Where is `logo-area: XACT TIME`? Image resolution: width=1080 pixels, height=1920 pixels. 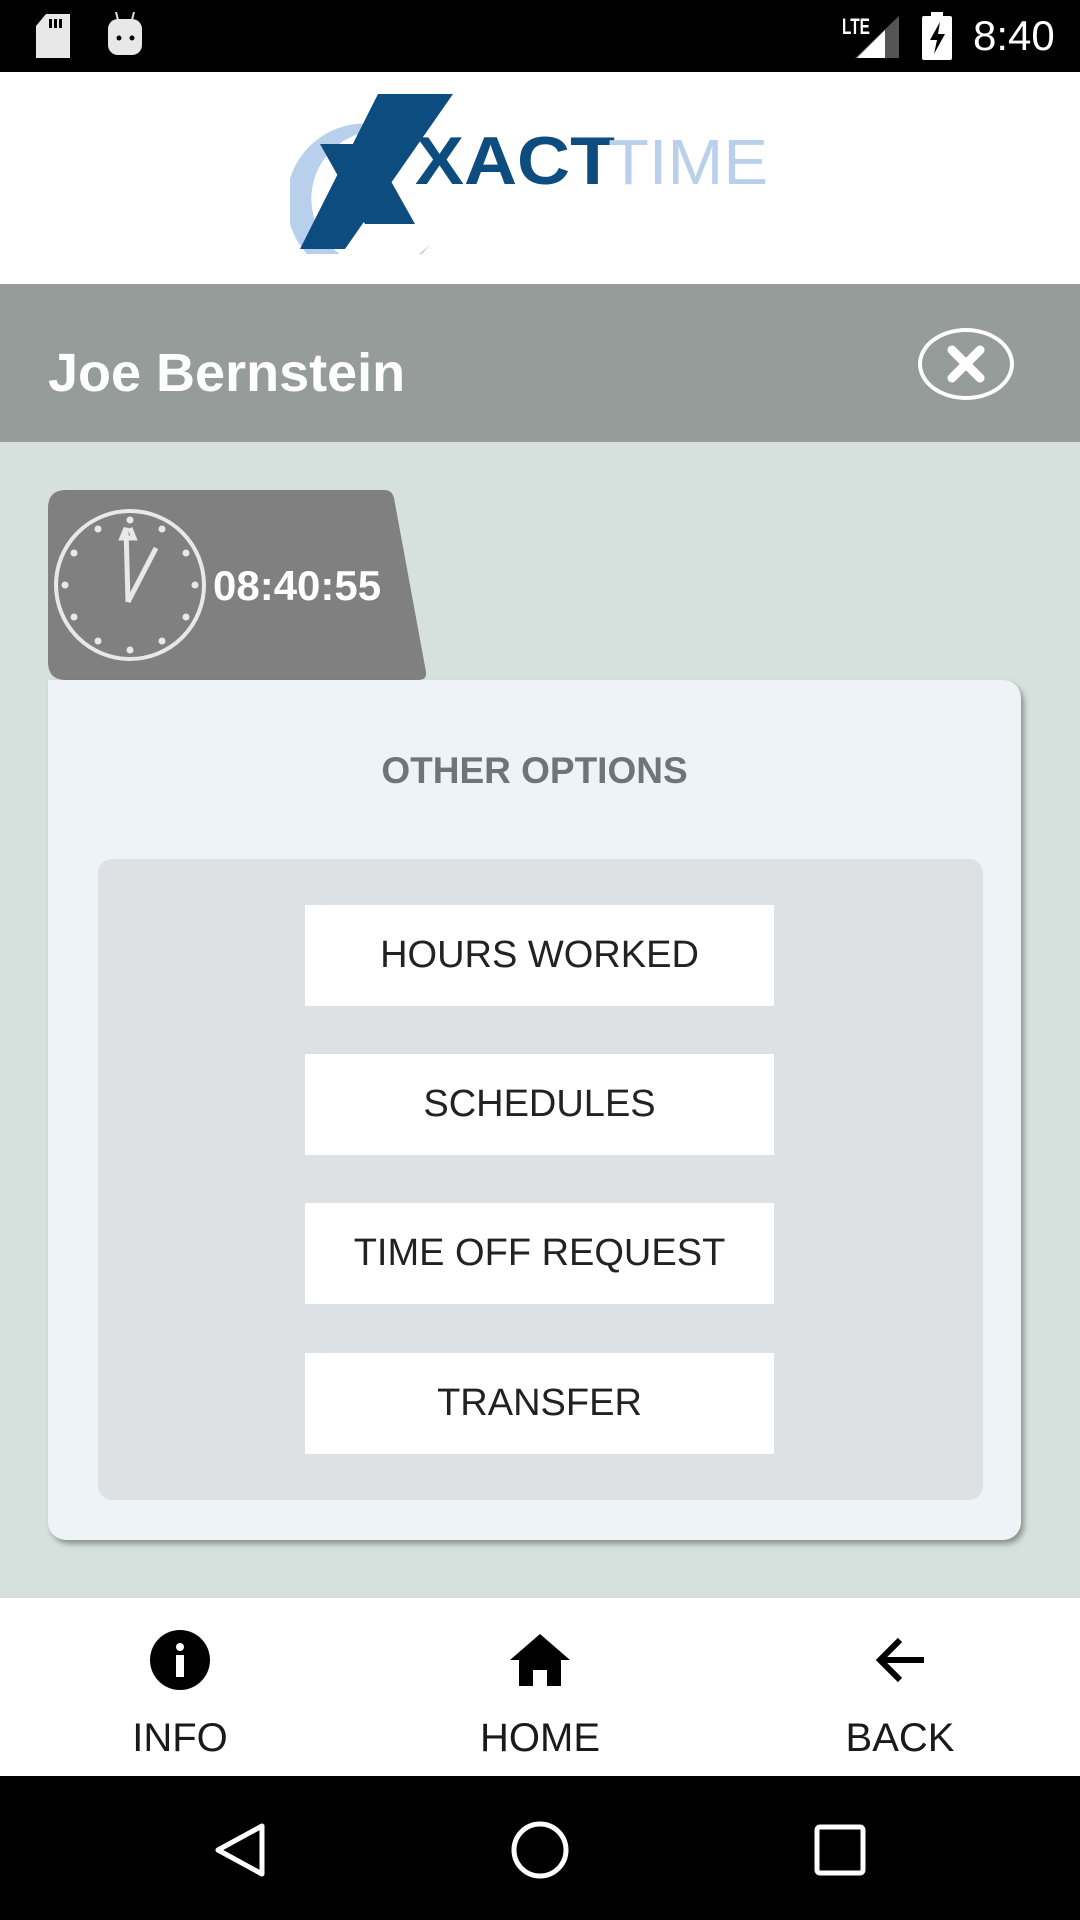 logo-area: XACT TIME is located at coordinates (540, 178).